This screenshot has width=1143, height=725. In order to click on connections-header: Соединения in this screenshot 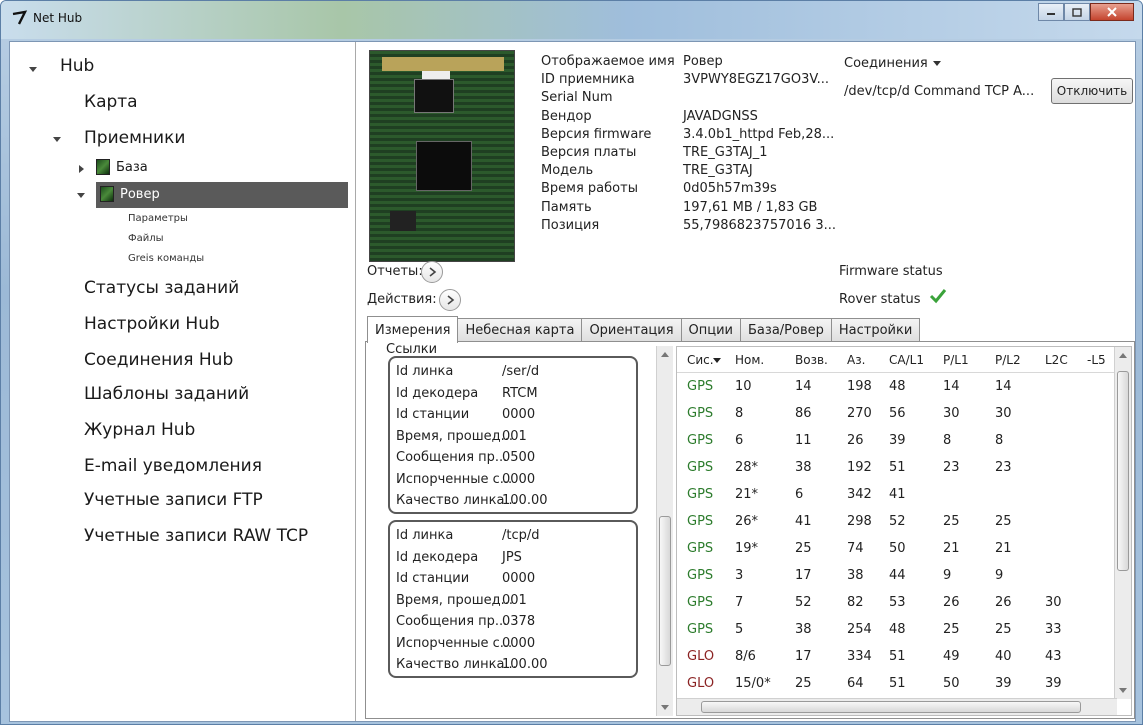, I will do `click(893, 63)`.